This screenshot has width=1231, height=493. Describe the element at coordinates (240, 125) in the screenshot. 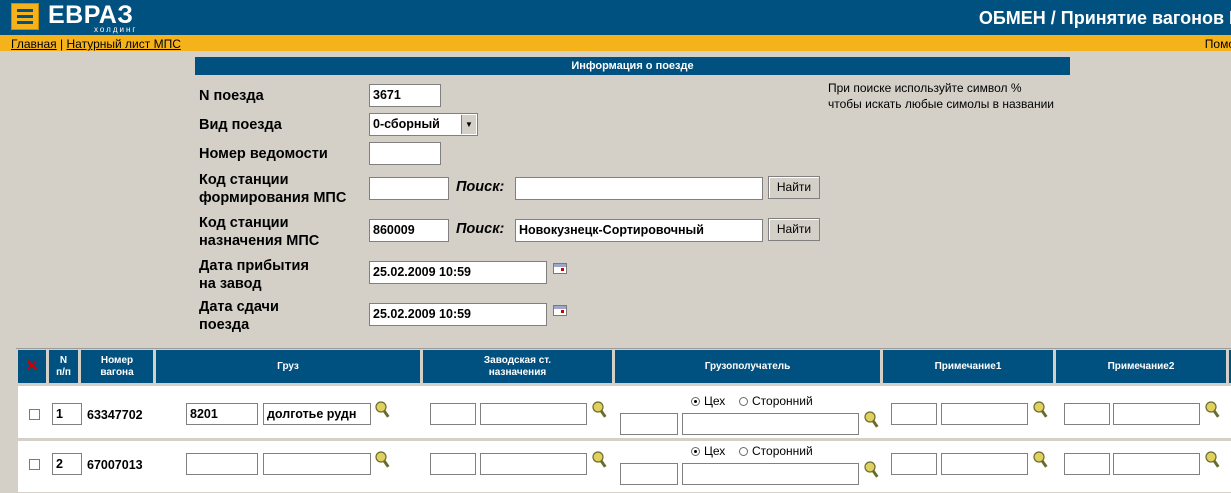

I see `train-type-label: Вид поезда` at that location.